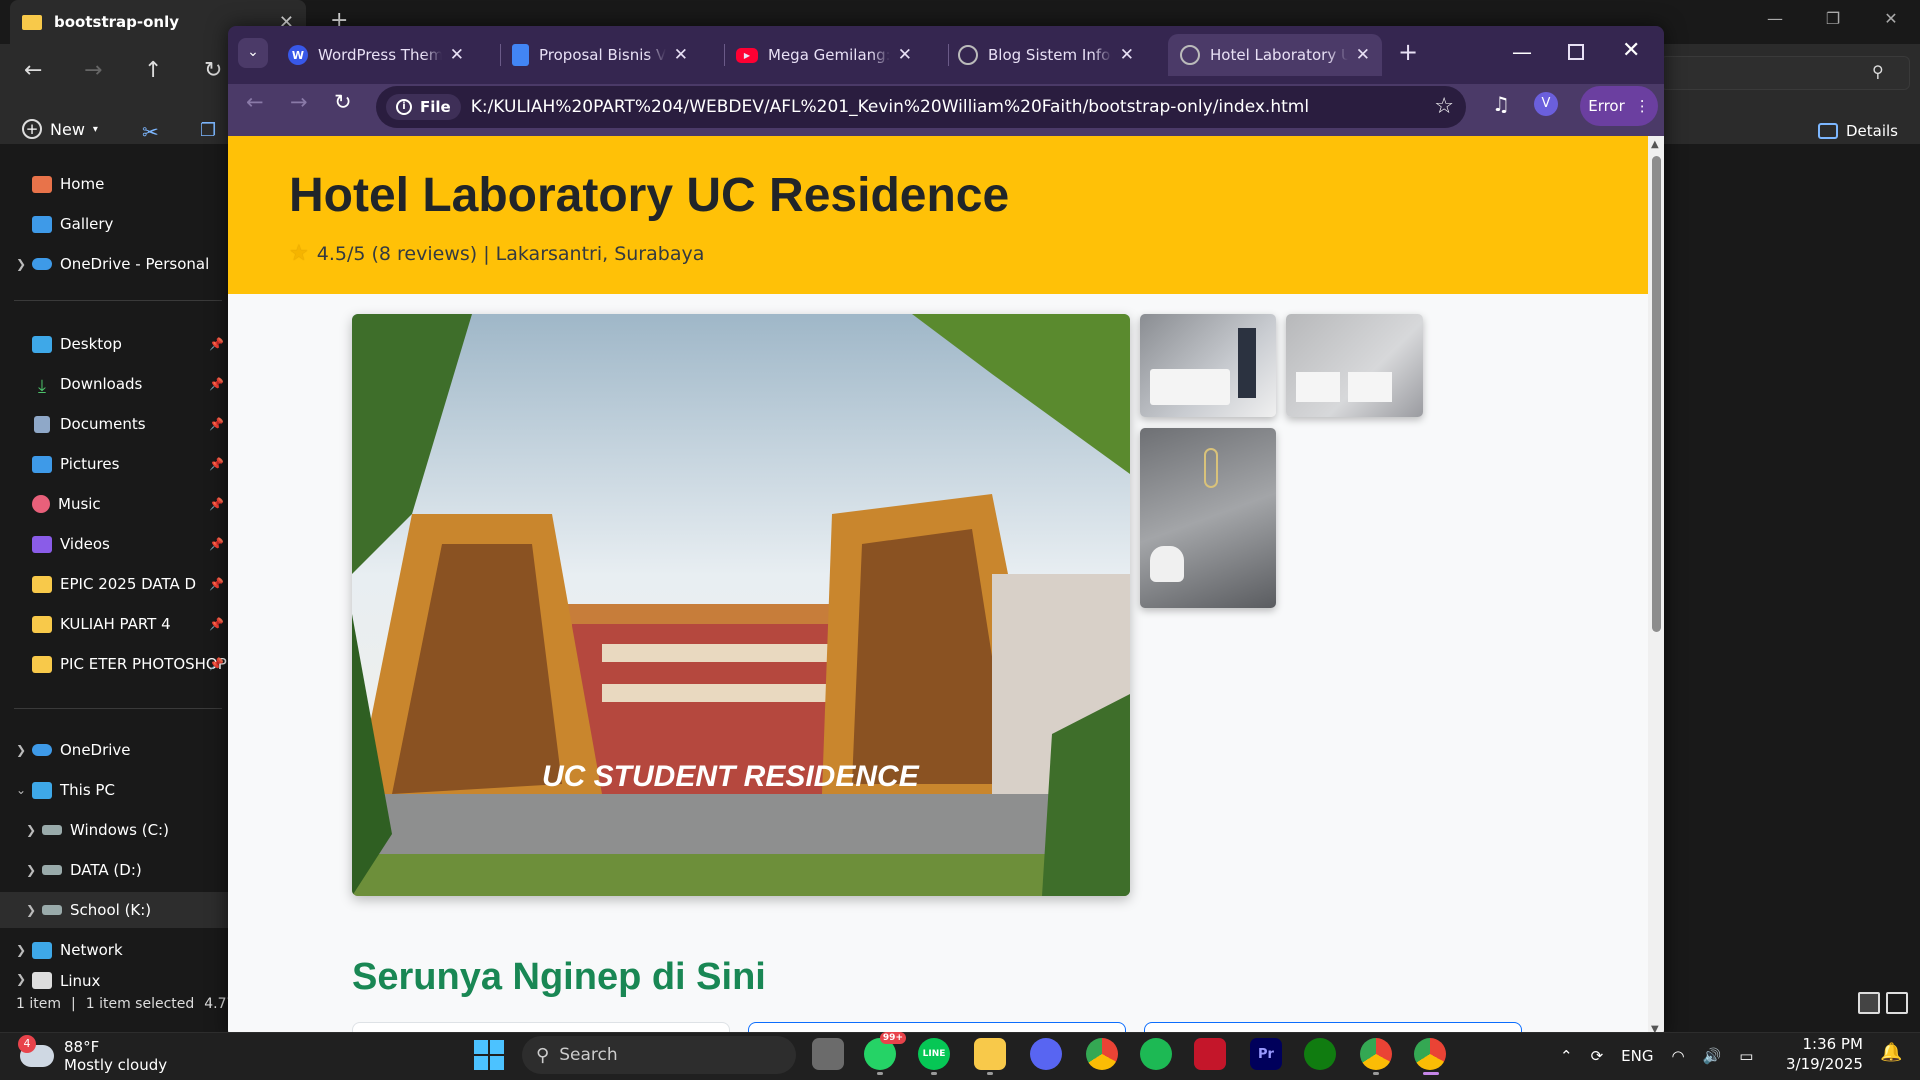 The width and height of the screenshot is (1920, 1080). I want to click on wifi-icon: ◠, so click(1677, 1056).